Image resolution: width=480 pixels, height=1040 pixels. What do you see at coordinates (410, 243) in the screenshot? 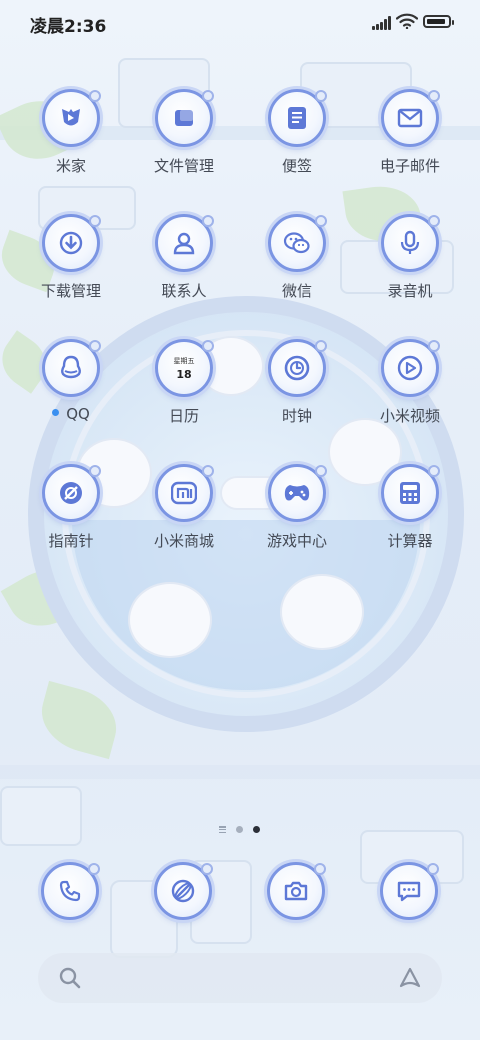
I see `microphone-icon` at bounding box center [410, 243].